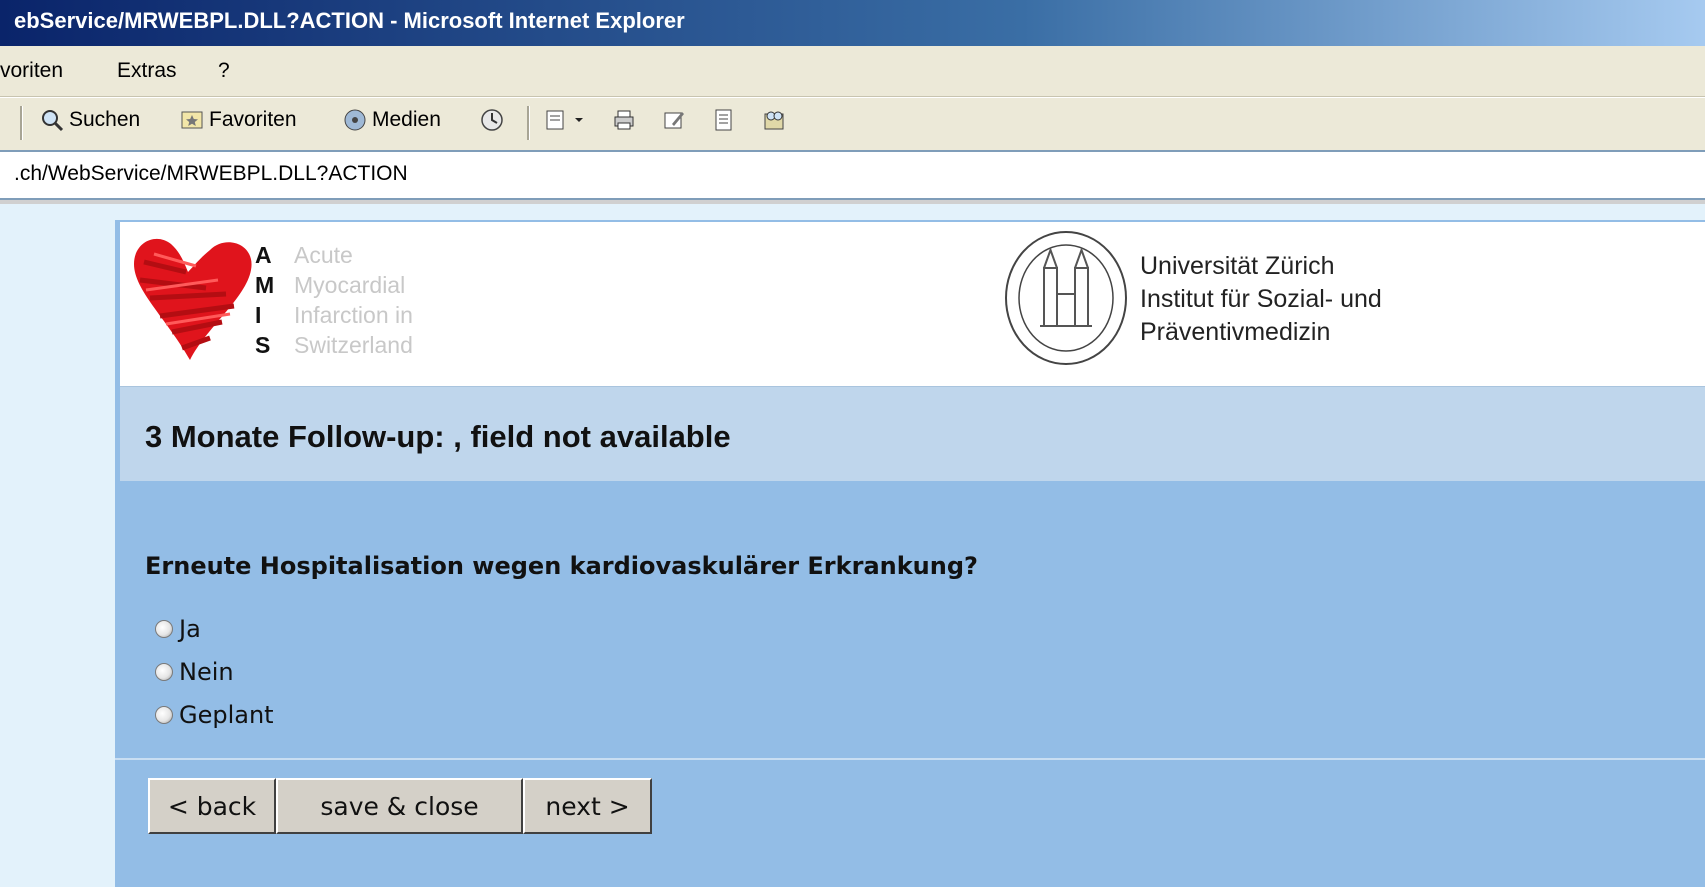  I want to click on university-line: Universität Zürich, so click(1237, 266).